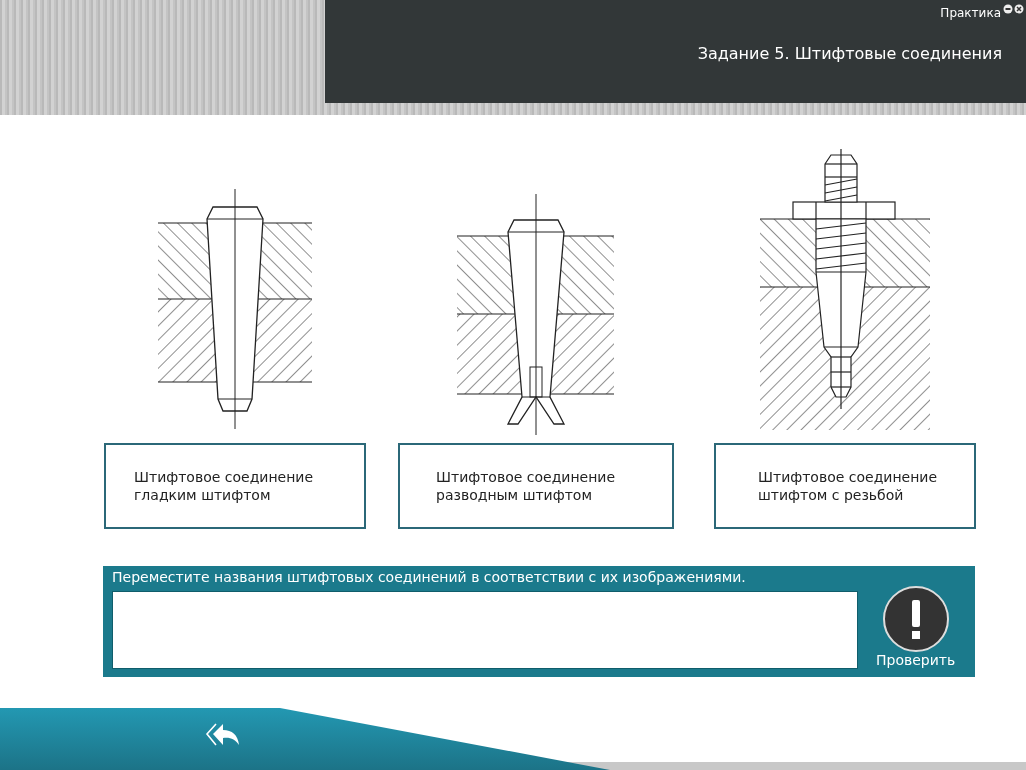 This screenshot has height=770, width=1026. What do you see at coordinates (970, 13) in the screenshot?
I see `section-label: Практика` at bounding box center [970, 13].